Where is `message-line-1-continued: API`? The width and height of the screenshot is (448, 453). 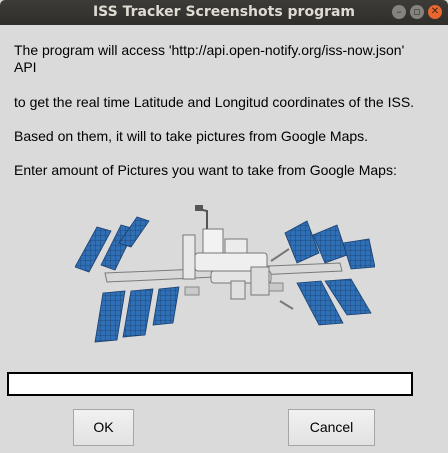
message-line-1-continued: API is located at coordinates (25, 67).